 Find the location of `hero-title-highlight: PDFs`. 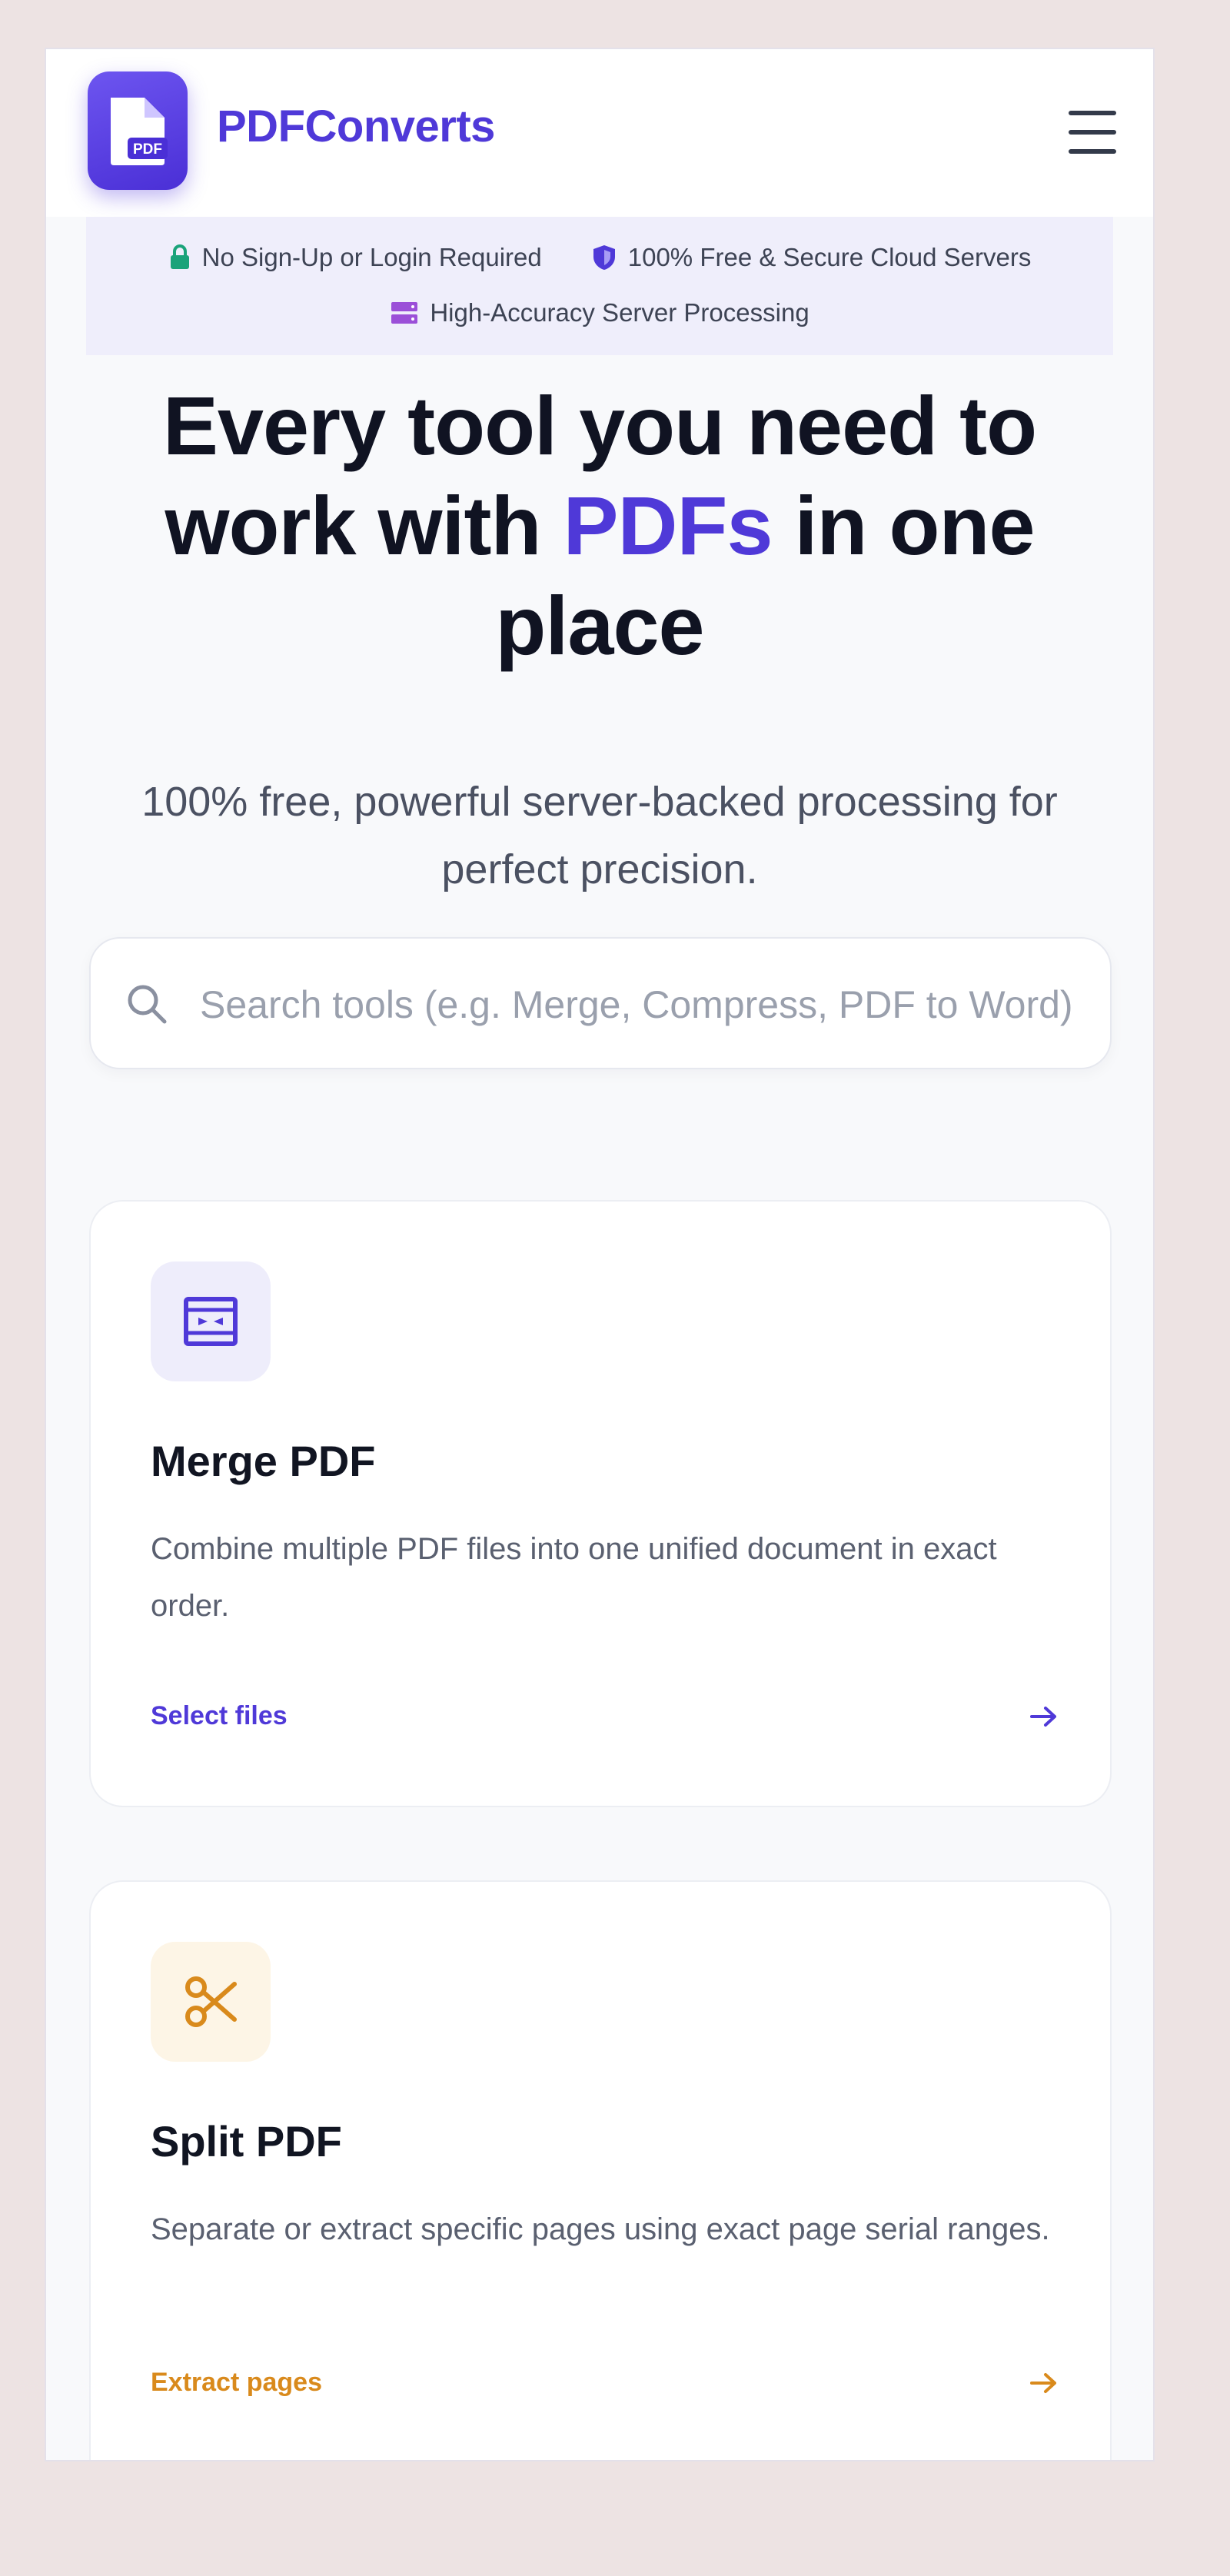

hero-title-highlight: PDFs is located at coordinates (668, 525).